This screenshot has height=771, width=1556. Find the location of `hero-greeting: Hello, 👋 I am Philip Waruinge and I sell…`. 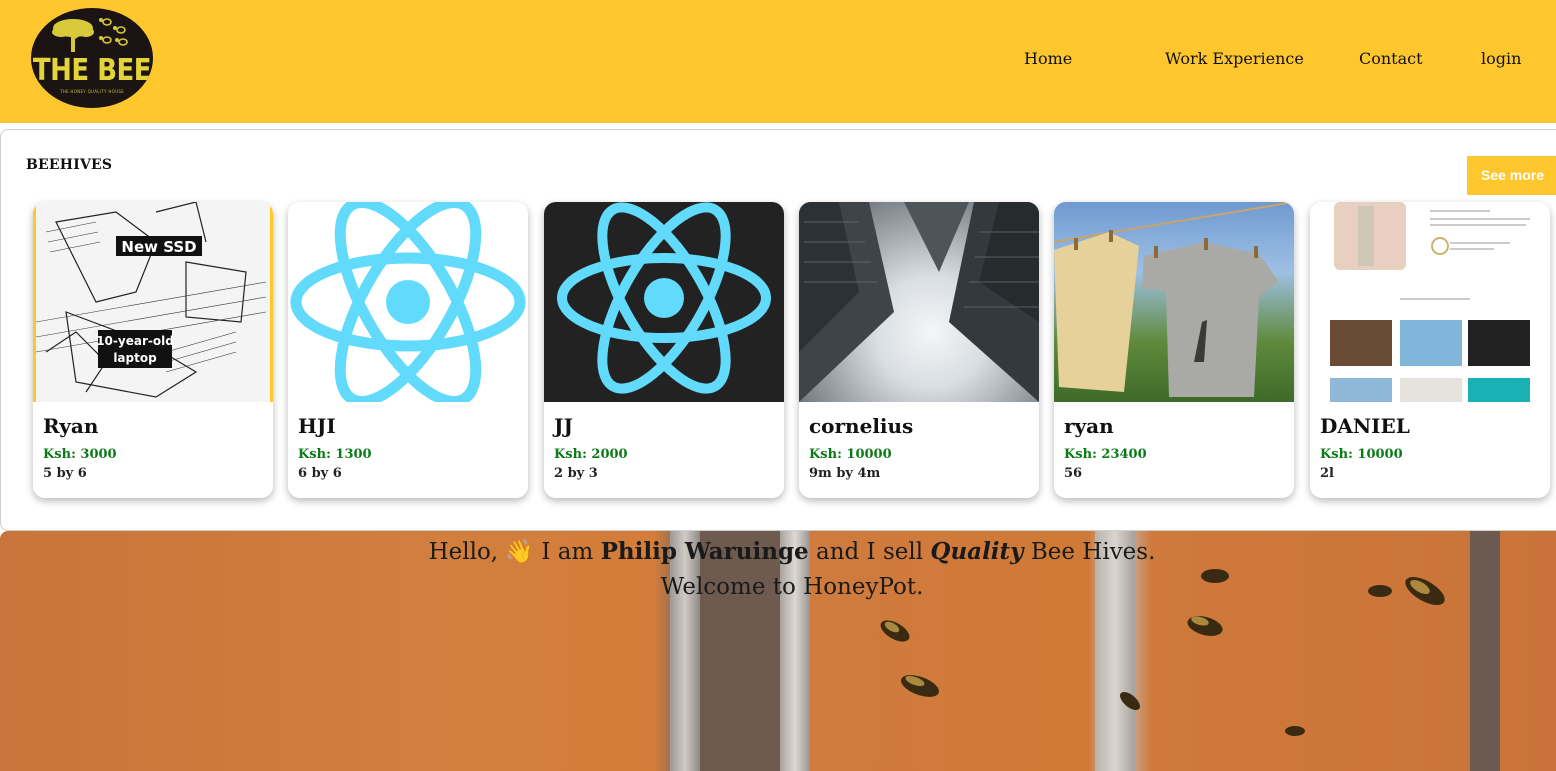

hero-greeting: Hello, 👋 I am Philip Waruinge and I sell… is located at coordinates (778, 569).